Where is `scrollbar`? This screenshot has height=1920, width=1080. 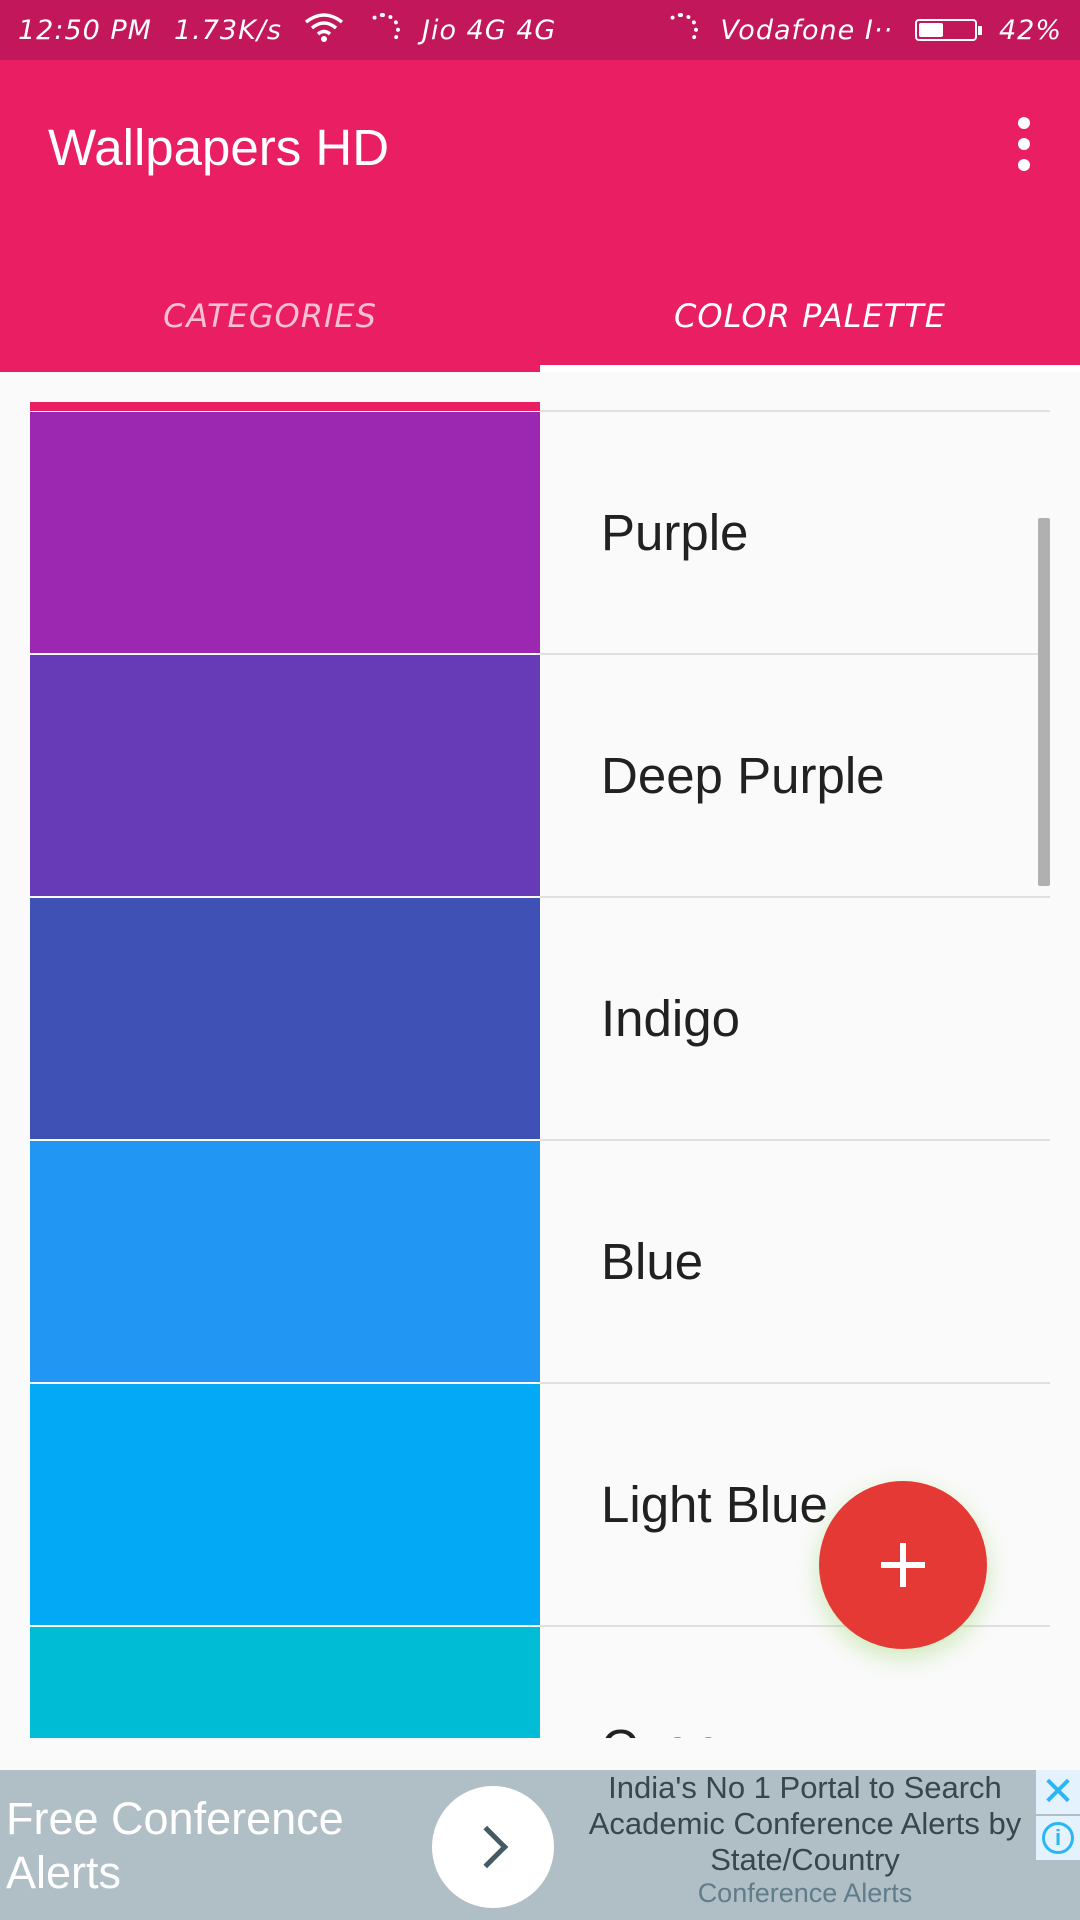
scrollbar is located at coordinates (1044, 702).